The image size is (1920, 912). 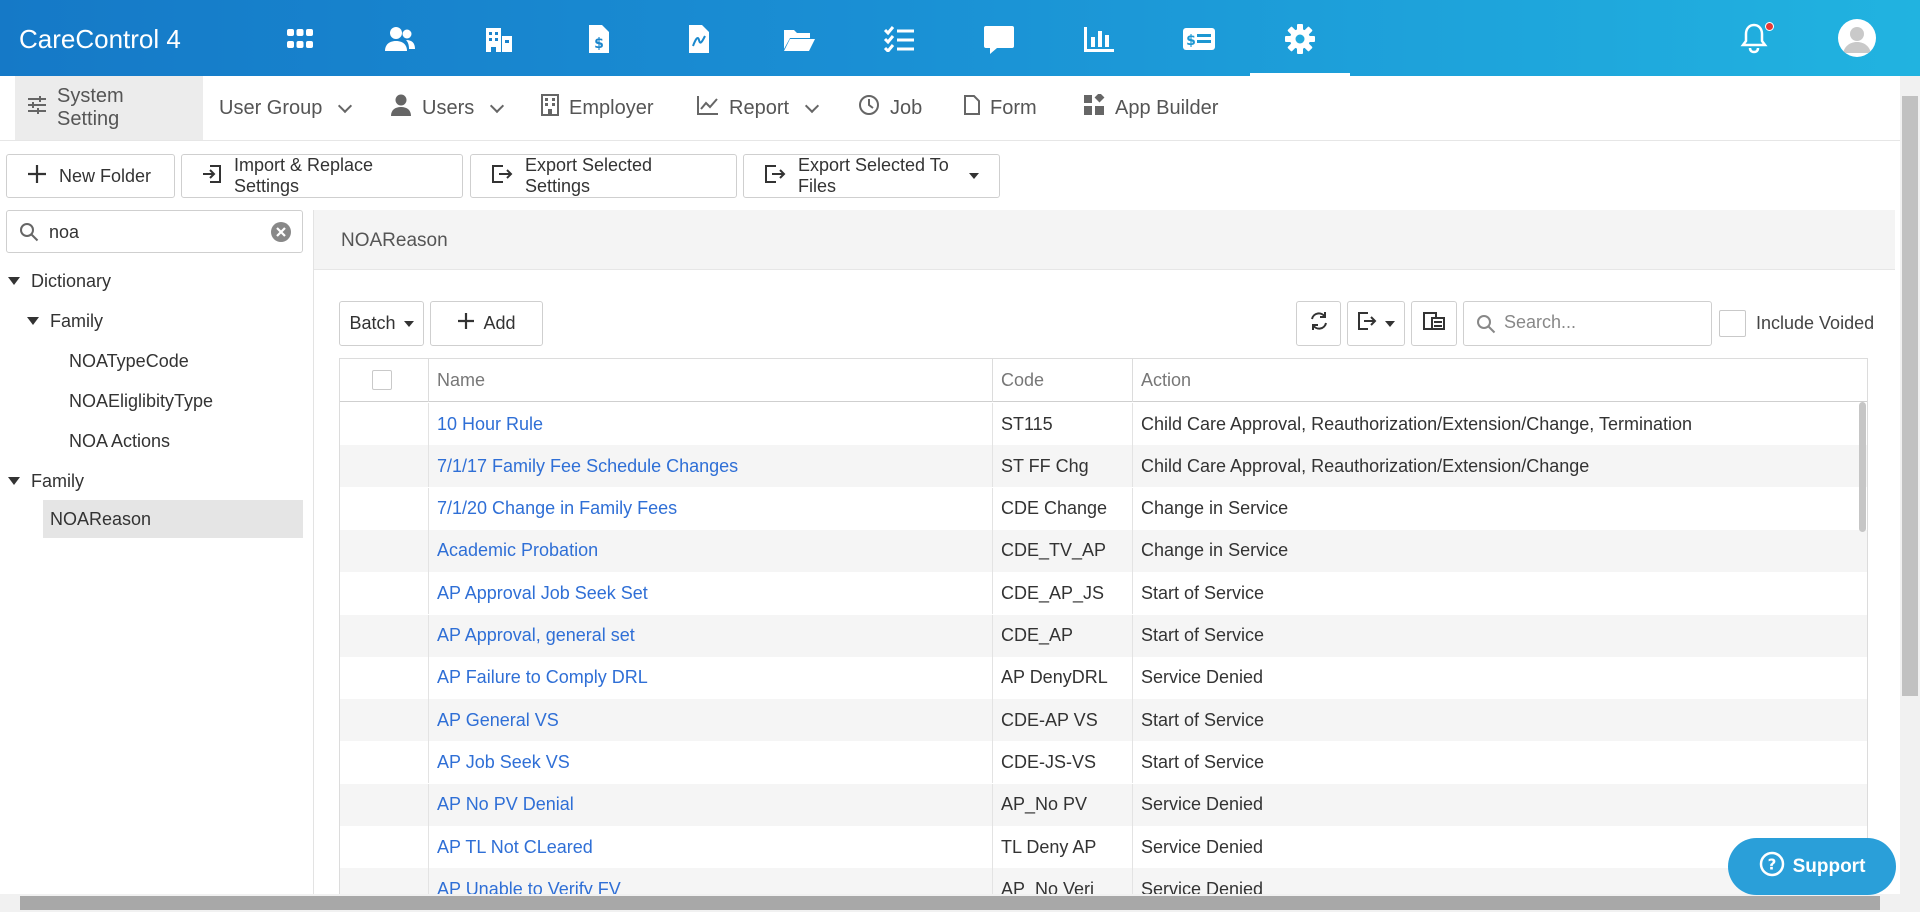 What do you see at coordinates (1103, 720) in the screenshot?
I see `table-row: AP General VS CDE-AP VS Start of Service` at bounding box center [1103, 720].